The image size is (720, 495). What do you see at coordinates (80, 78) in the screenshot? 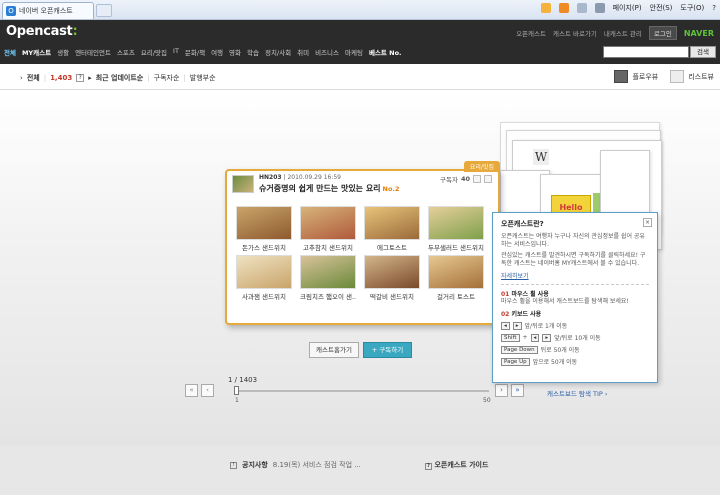
I see `help-icon: ?` at bounding box center [80, 78].